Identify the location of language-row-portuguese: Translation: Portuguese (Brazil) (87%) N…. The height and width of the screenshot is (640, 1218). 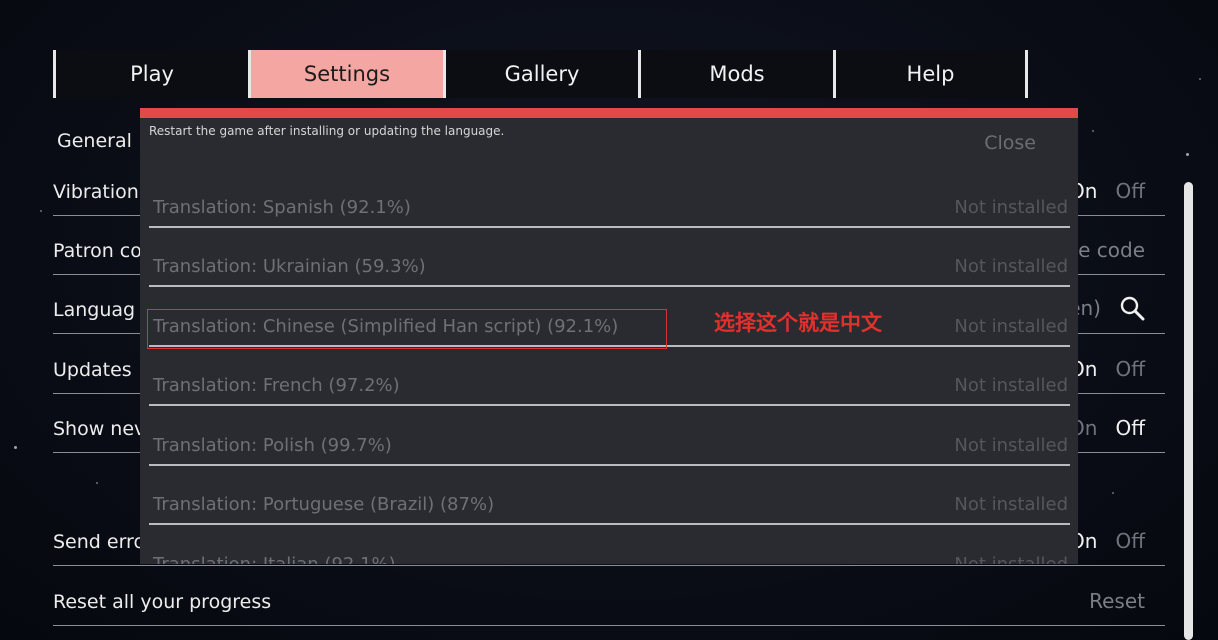
(609, 495).